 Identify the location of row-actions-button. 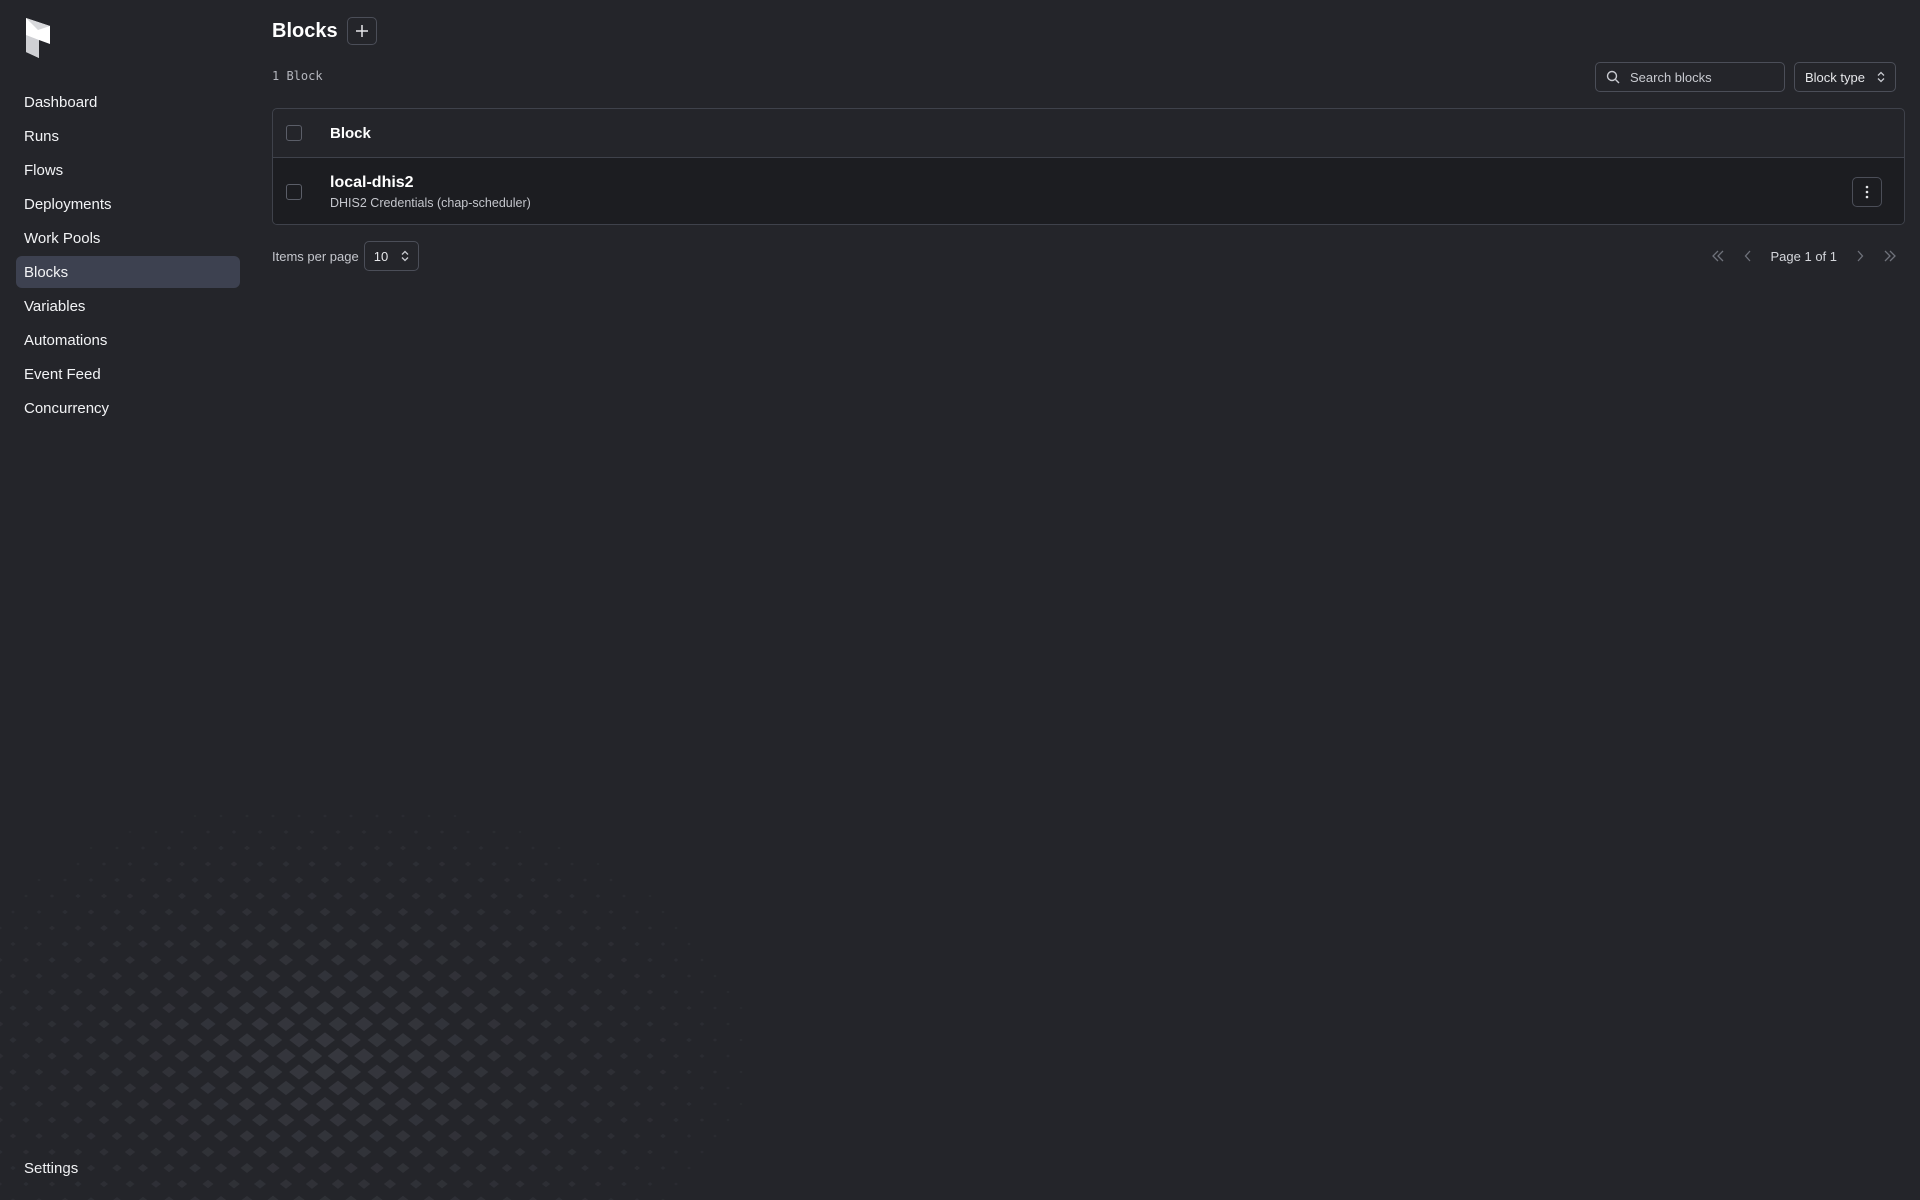
(1867, 192).